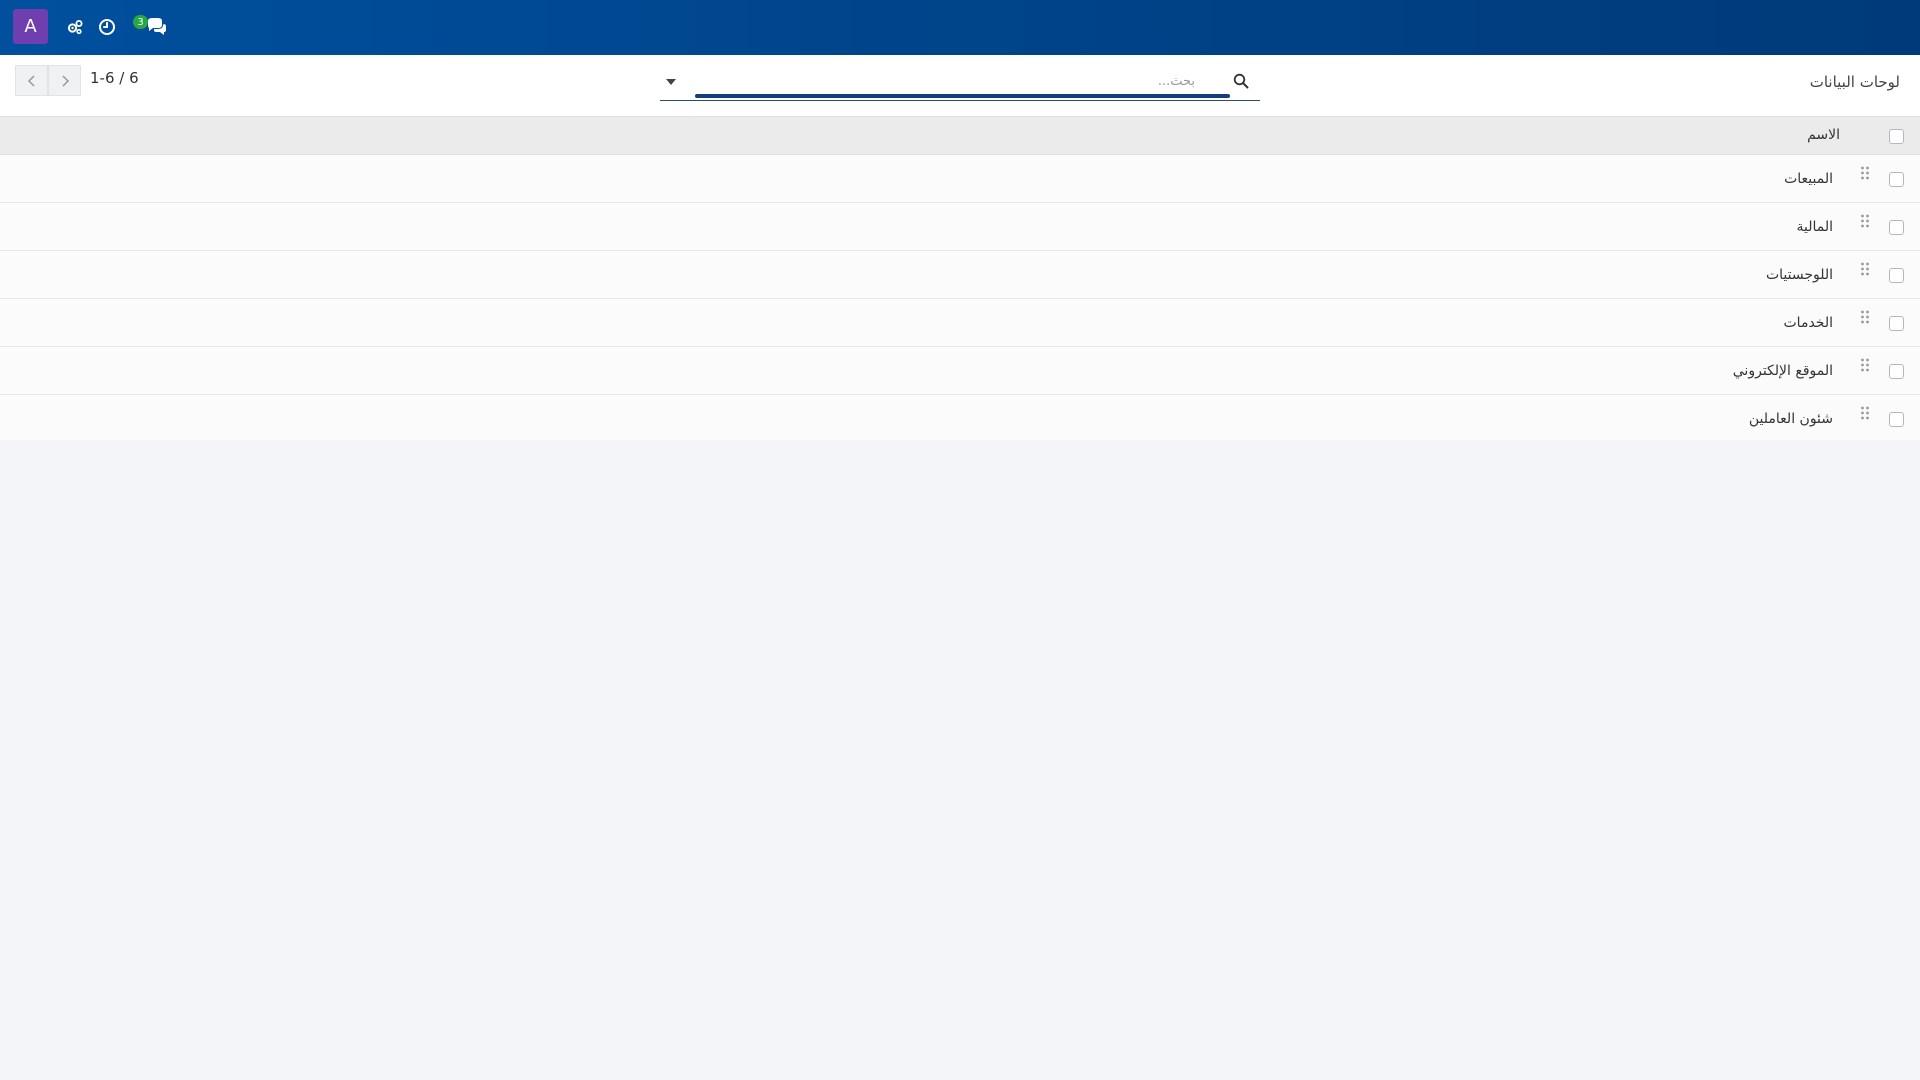 The height and width of the screenshot is (1080, 1920). Describe the element at coordinates (960, 371) in the screenshot. I see `table-row: الموقع الإلكتروني` at that location.